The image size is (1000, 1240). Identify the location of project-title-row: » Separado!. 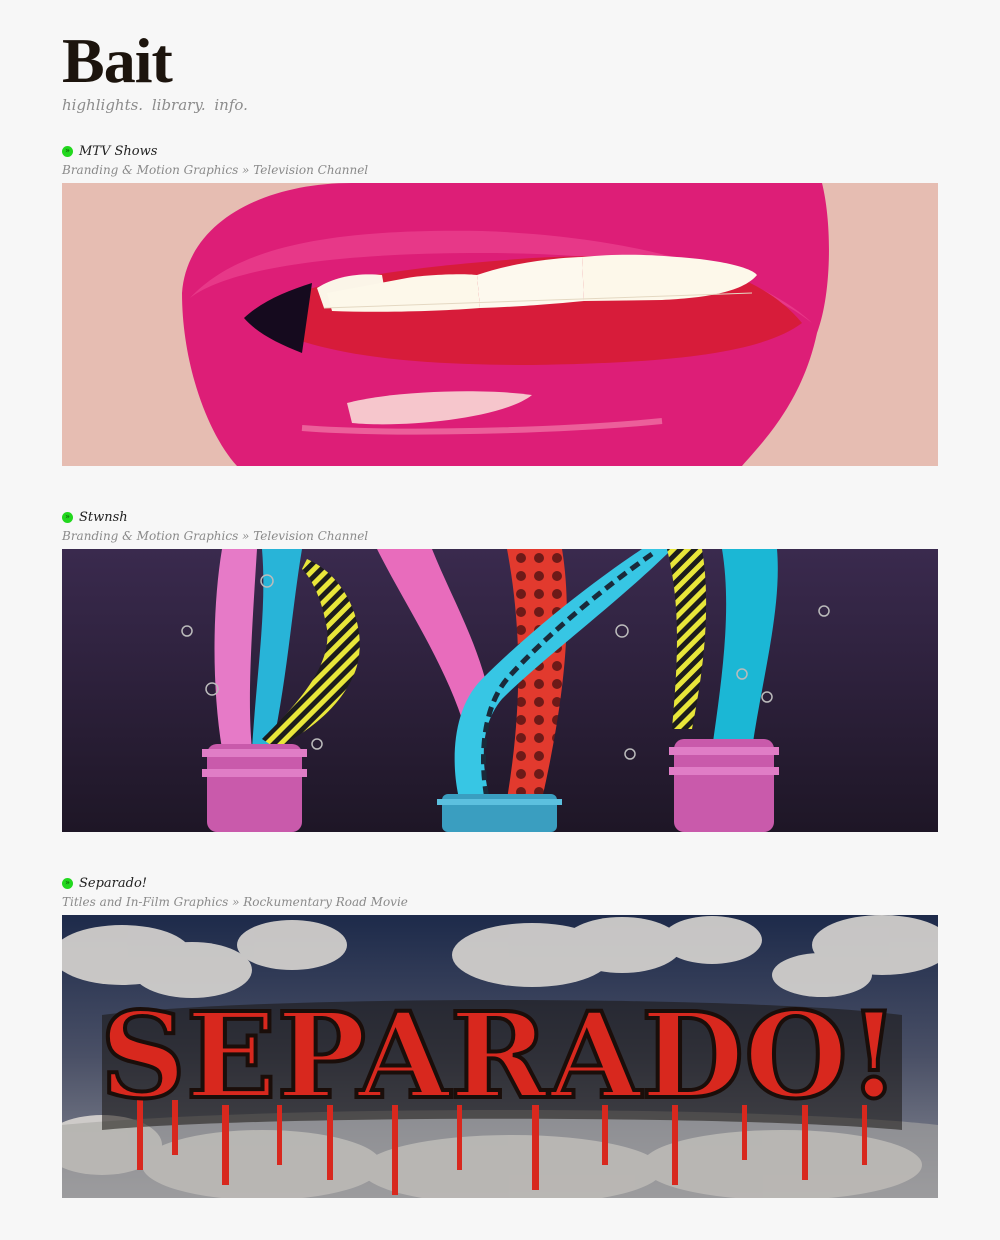
(500, 883).